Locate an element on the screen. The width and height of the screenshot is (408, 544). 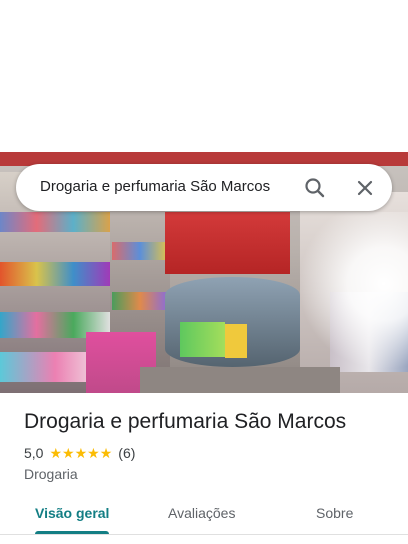
rating-row: 5,0 ★ ★ ★ ★ ★ (6) is located at coordinates (79, 453).